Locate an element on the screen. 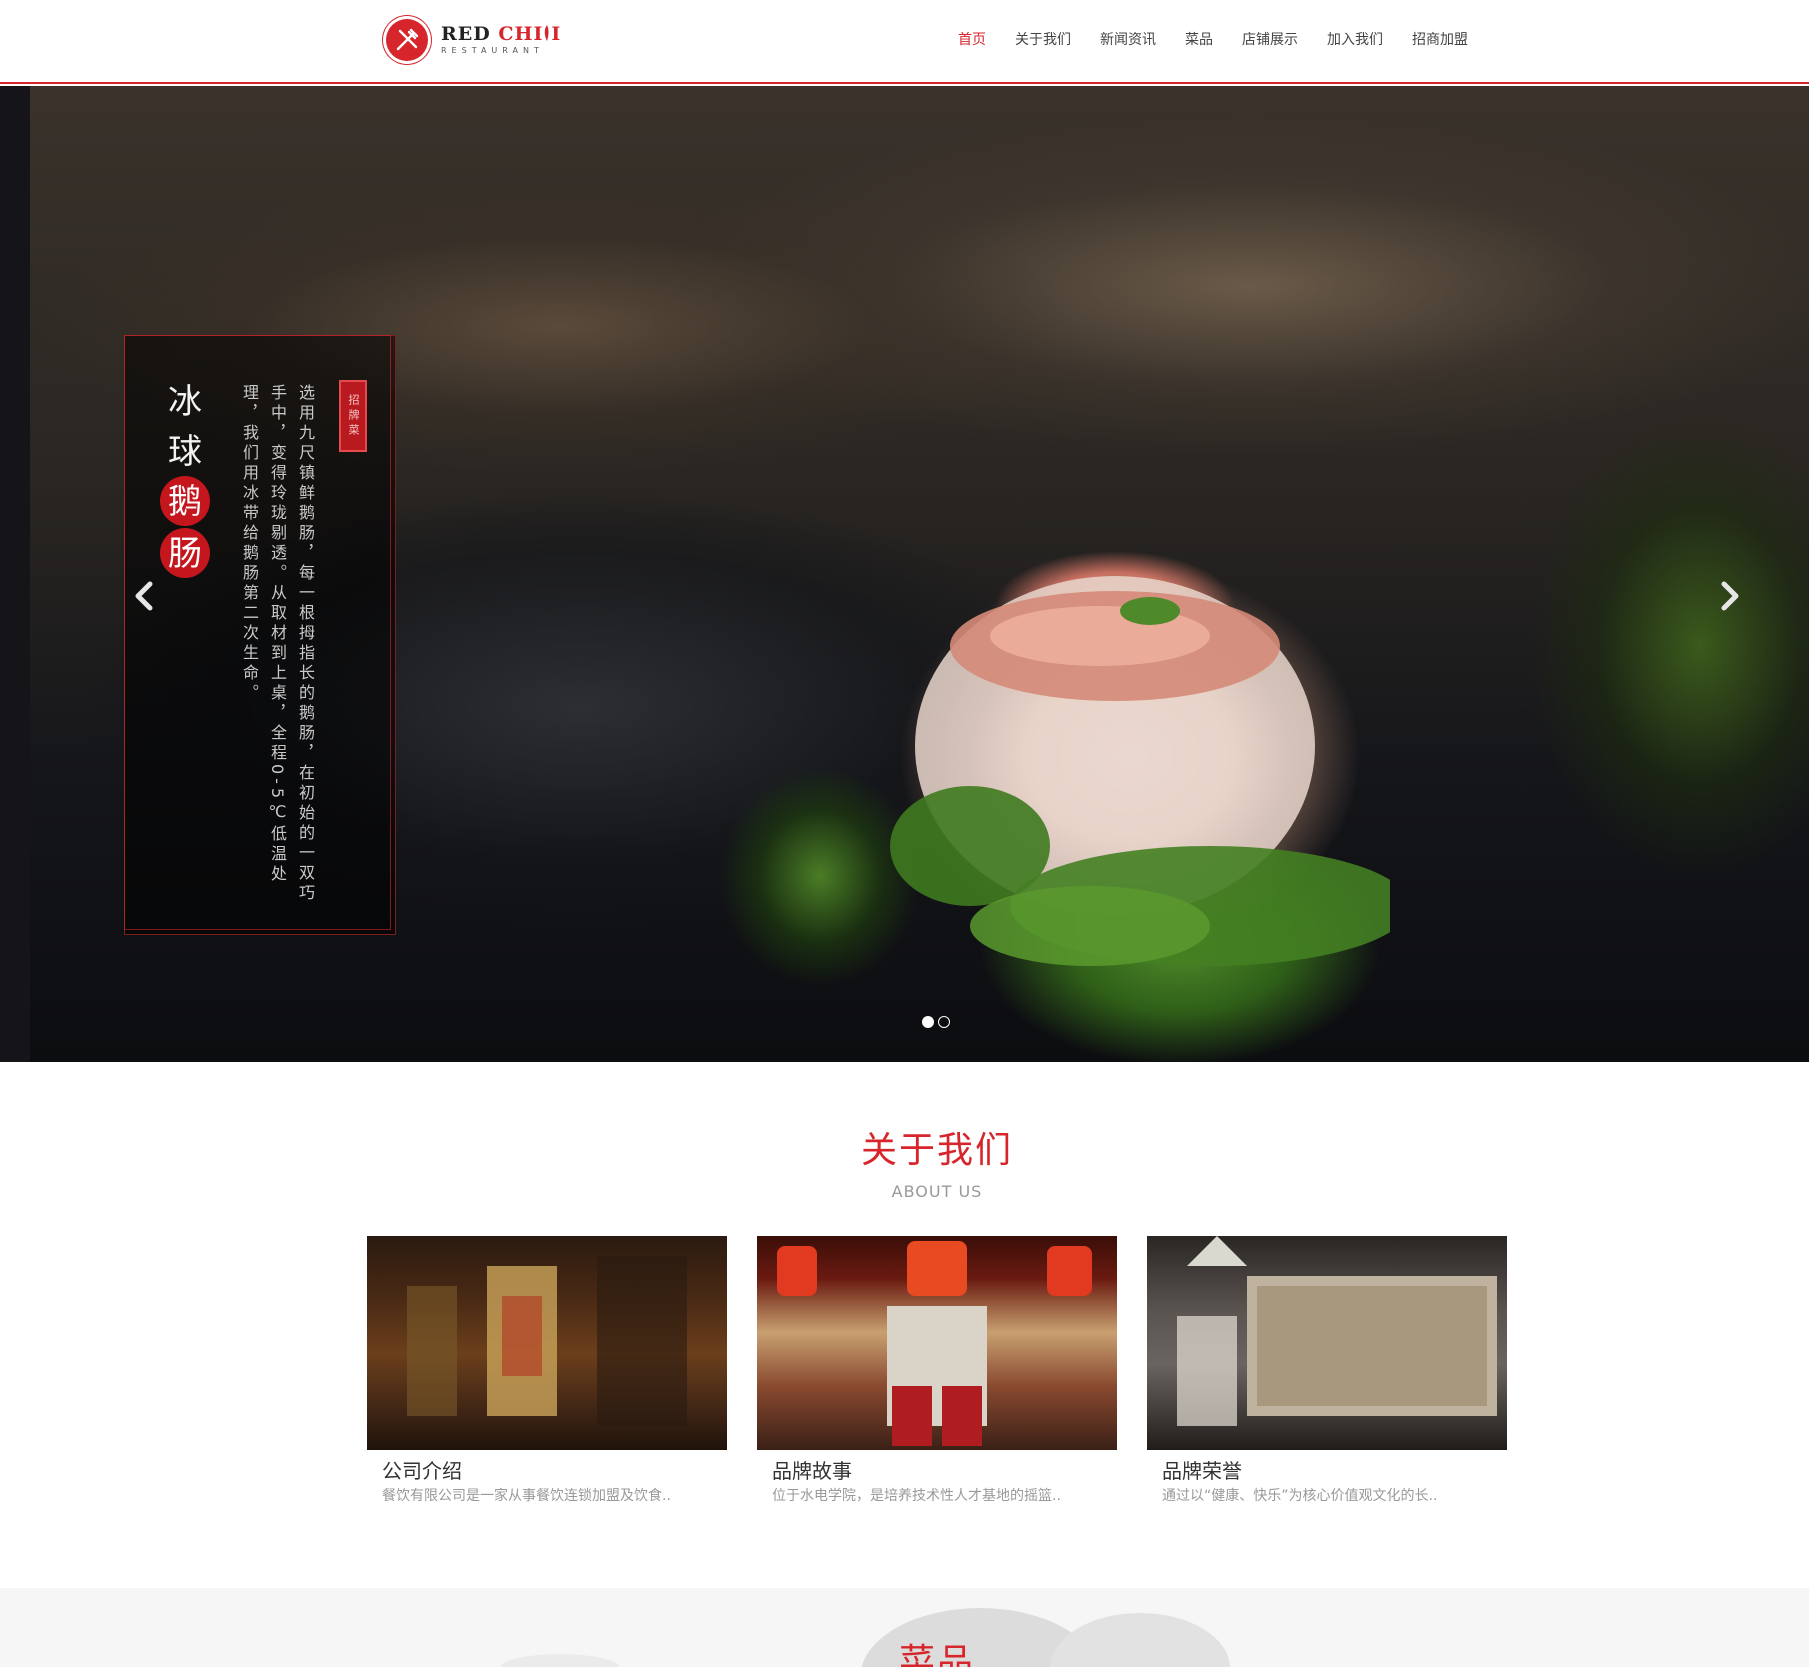  about-section-title: 关于我们 is located at coordinates (936, 1150).